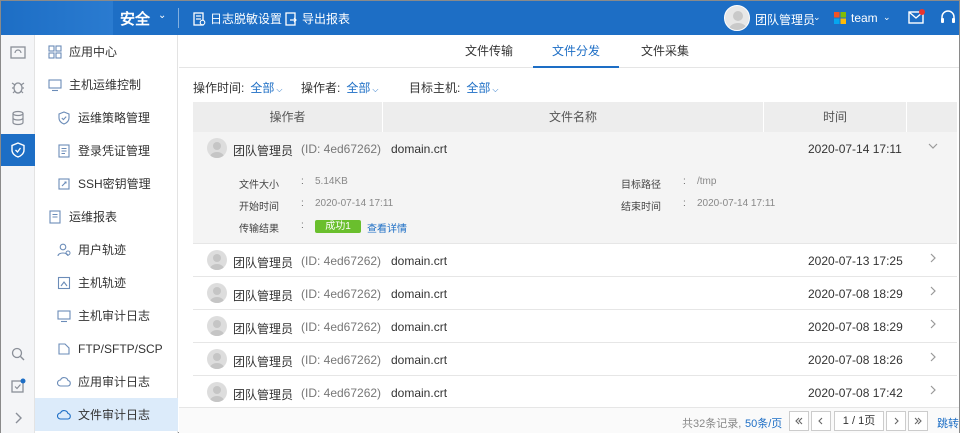 This screenshot has width=960, height=433. Describe the element at coordinates (106, 315) in the screenshot. I see `sidebar-item-host-audit-log: 主机审计日志` at that location.